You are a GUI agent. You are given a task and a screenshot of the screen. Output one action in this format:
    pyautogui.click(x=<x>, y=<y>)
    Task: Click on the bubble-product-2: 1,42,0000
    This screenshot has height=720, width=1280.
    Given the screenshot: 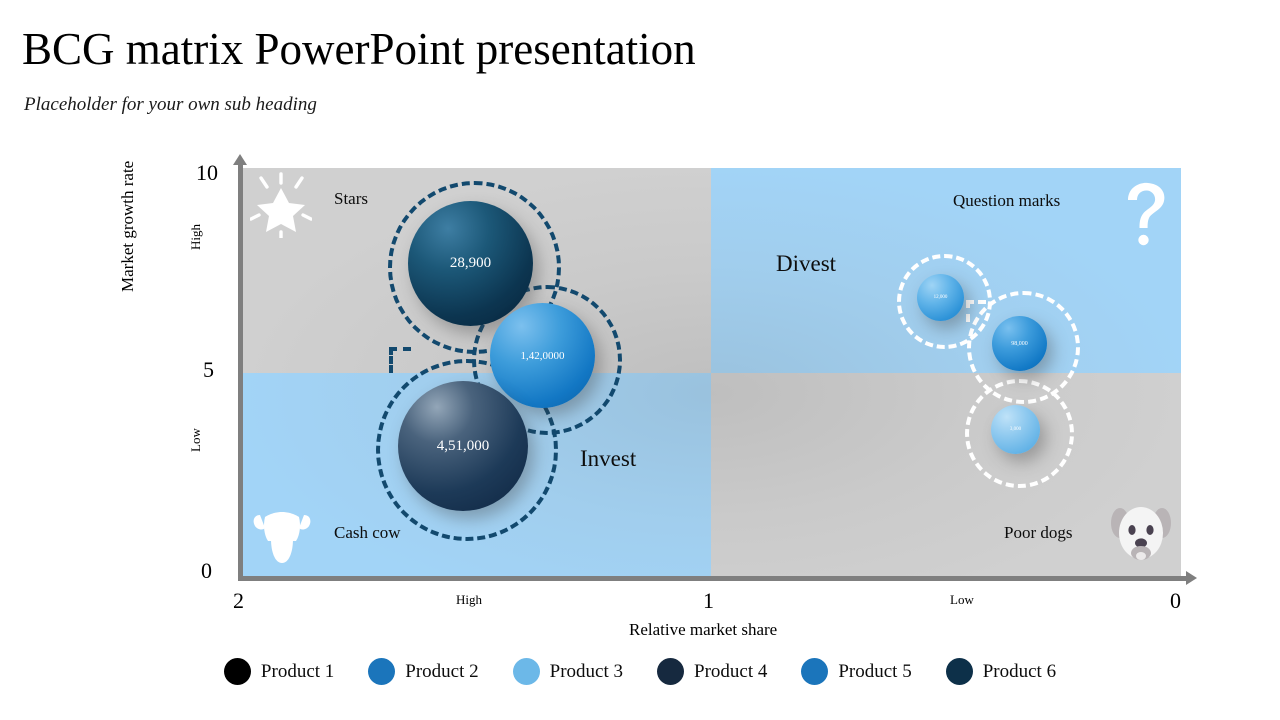 What is the action you would take?
    pyautogui.click(x=542, y=355)
    